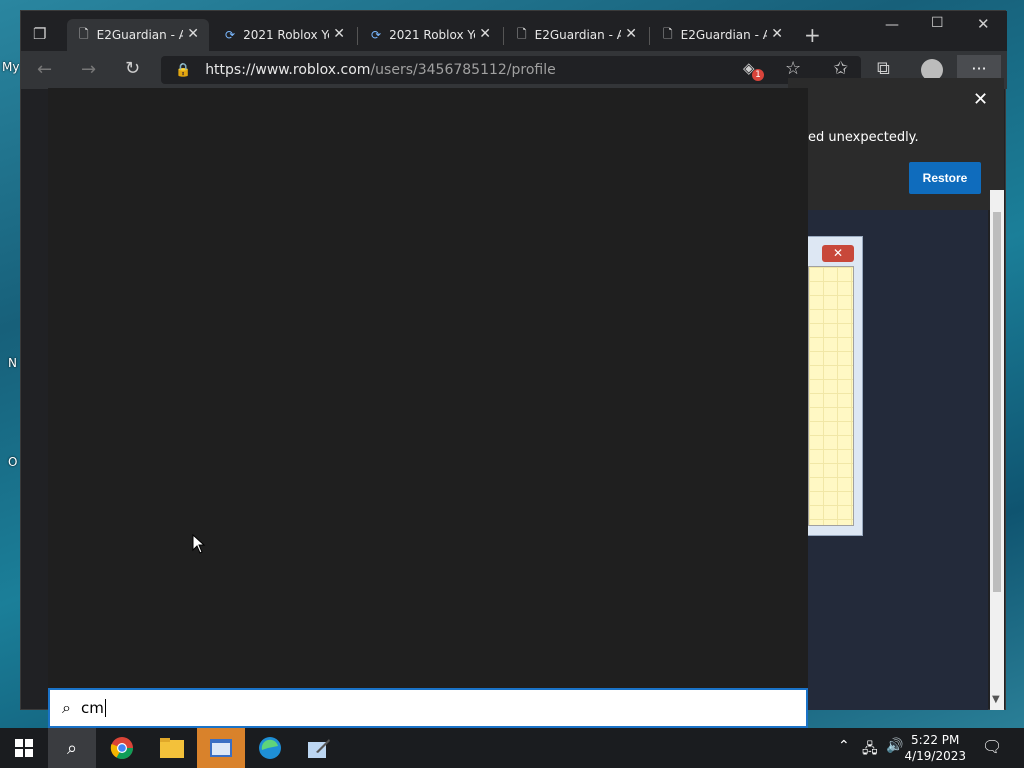 The width and height of the screenshot is (1024, 768). Describe the element at coordinates (935, 740) in the screenshot. I see `clock-time: 5:22 PM` at that location.